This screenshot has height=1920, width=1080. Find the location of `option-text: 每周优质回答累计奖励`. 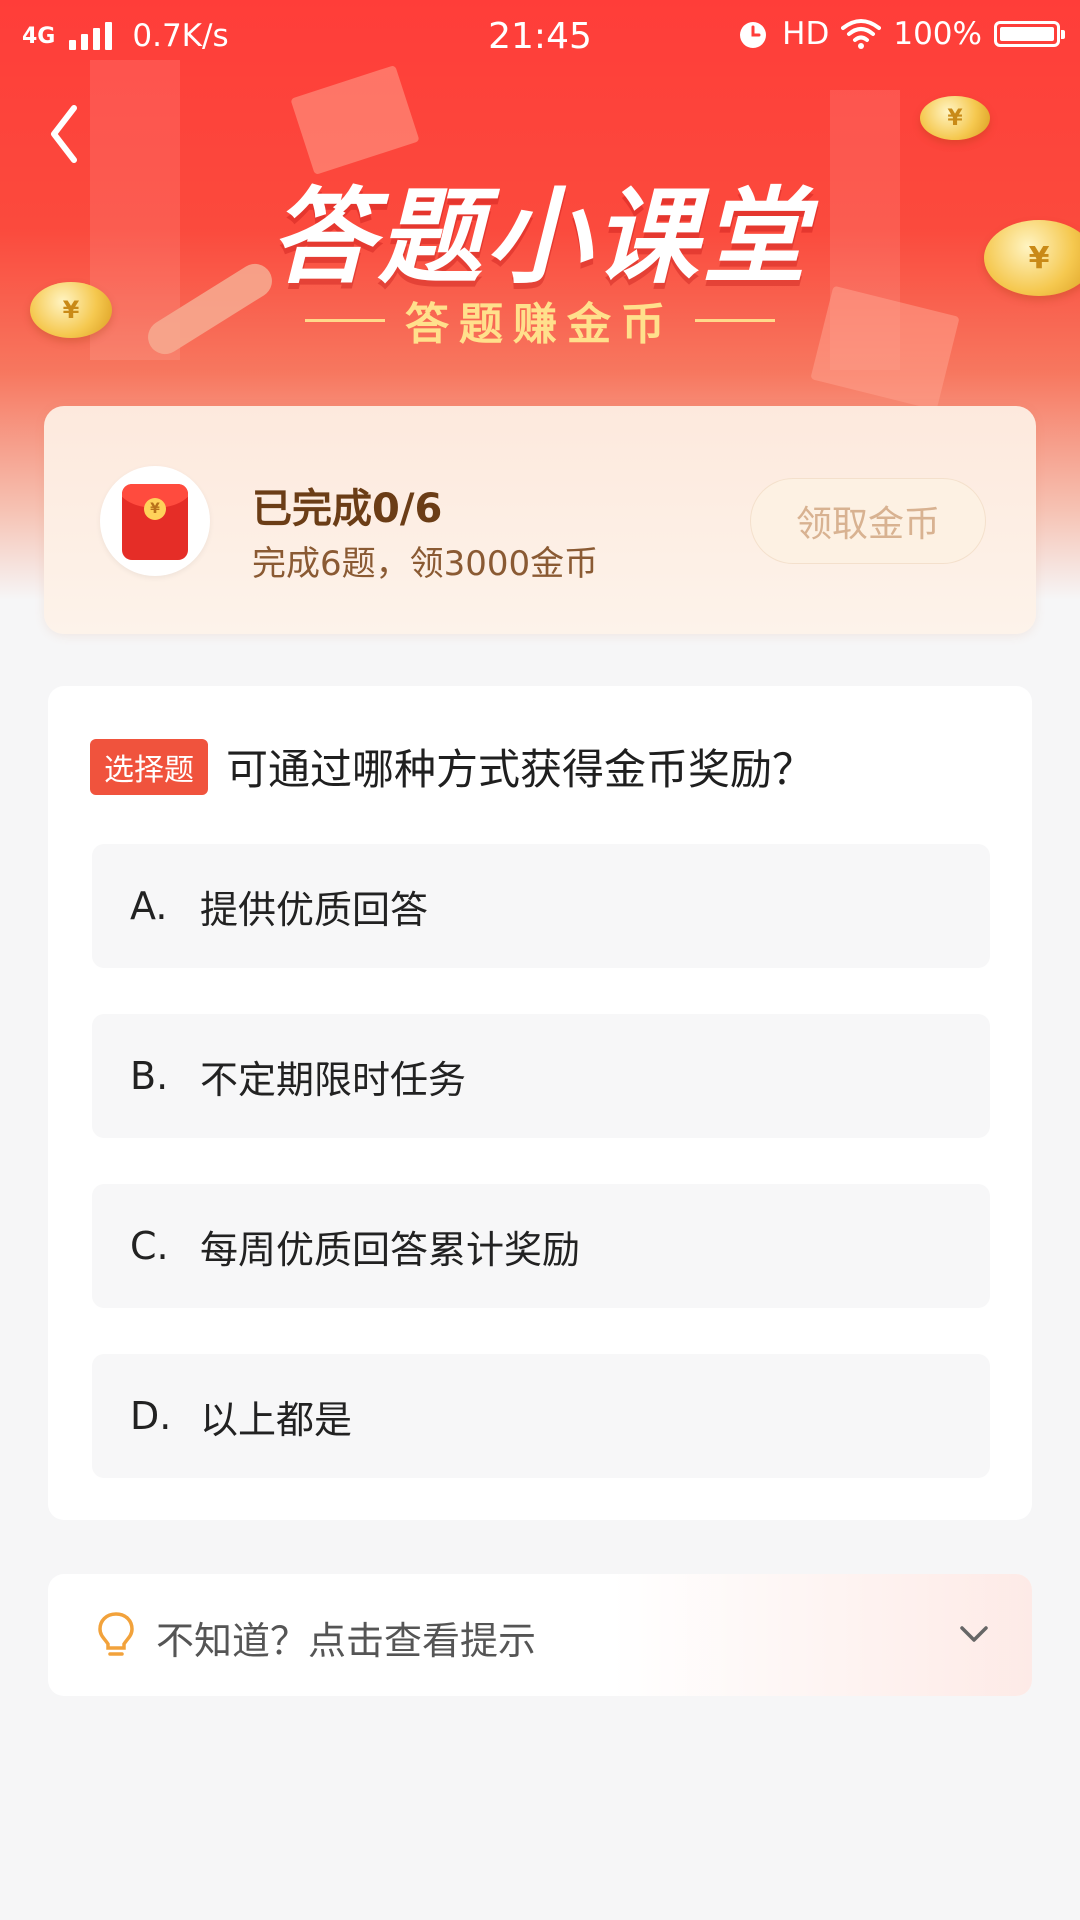

option-text: 每周优质回答累计奖励 is located at coordinates (390, 1249).